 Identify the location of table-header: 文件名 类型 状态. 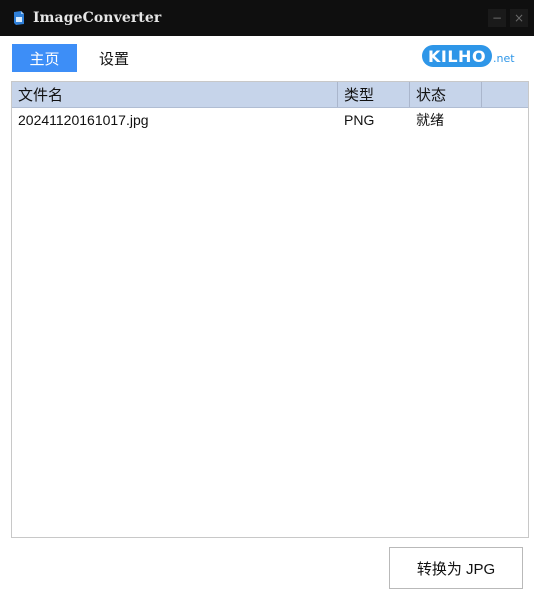
(270, 95).